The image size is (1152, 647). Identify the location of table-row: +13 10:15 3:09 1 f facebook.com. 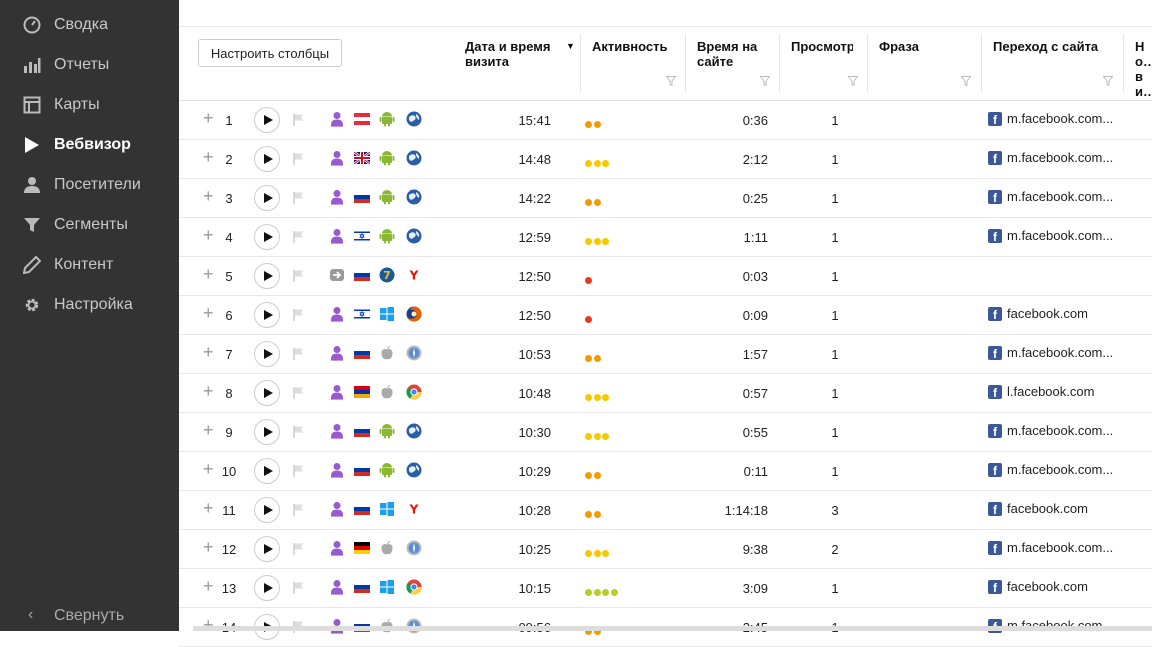
(665, 588).